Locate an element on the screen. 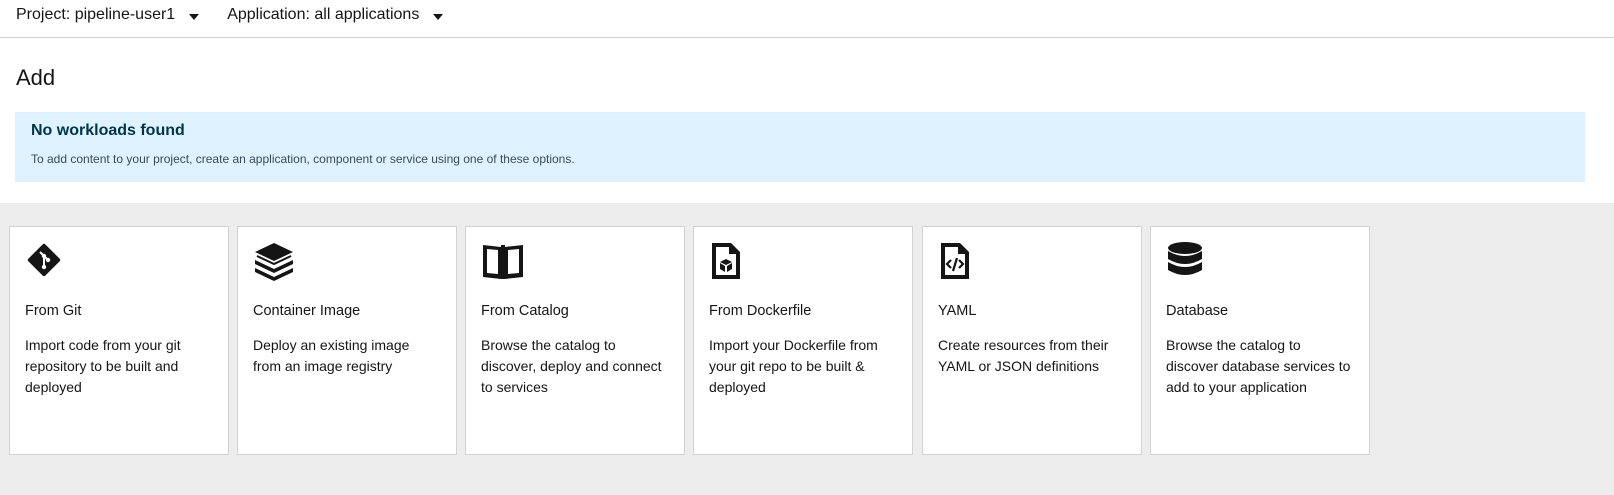 Image resolution: width=1614 pixels, height=495 pixels. application-selector: Application: all applications is located at coordinates (335, 15).